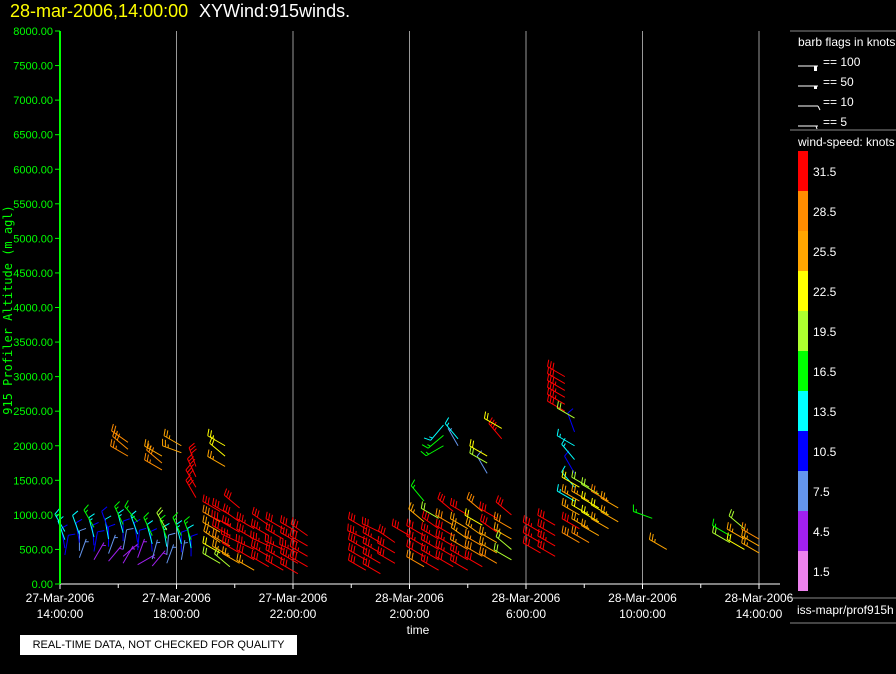  What do you see at coordinates (33, 136) in the screenshot?
I see `y-tick-label: 6500.00` at bounding box center [33, 136].